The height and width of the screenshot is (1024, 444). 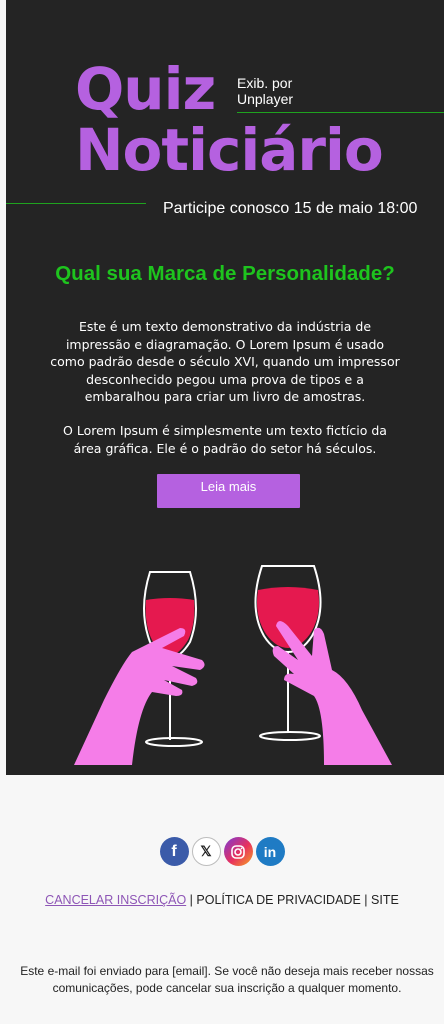 I want to click on instagram-icon, so click(x=238, y=851).